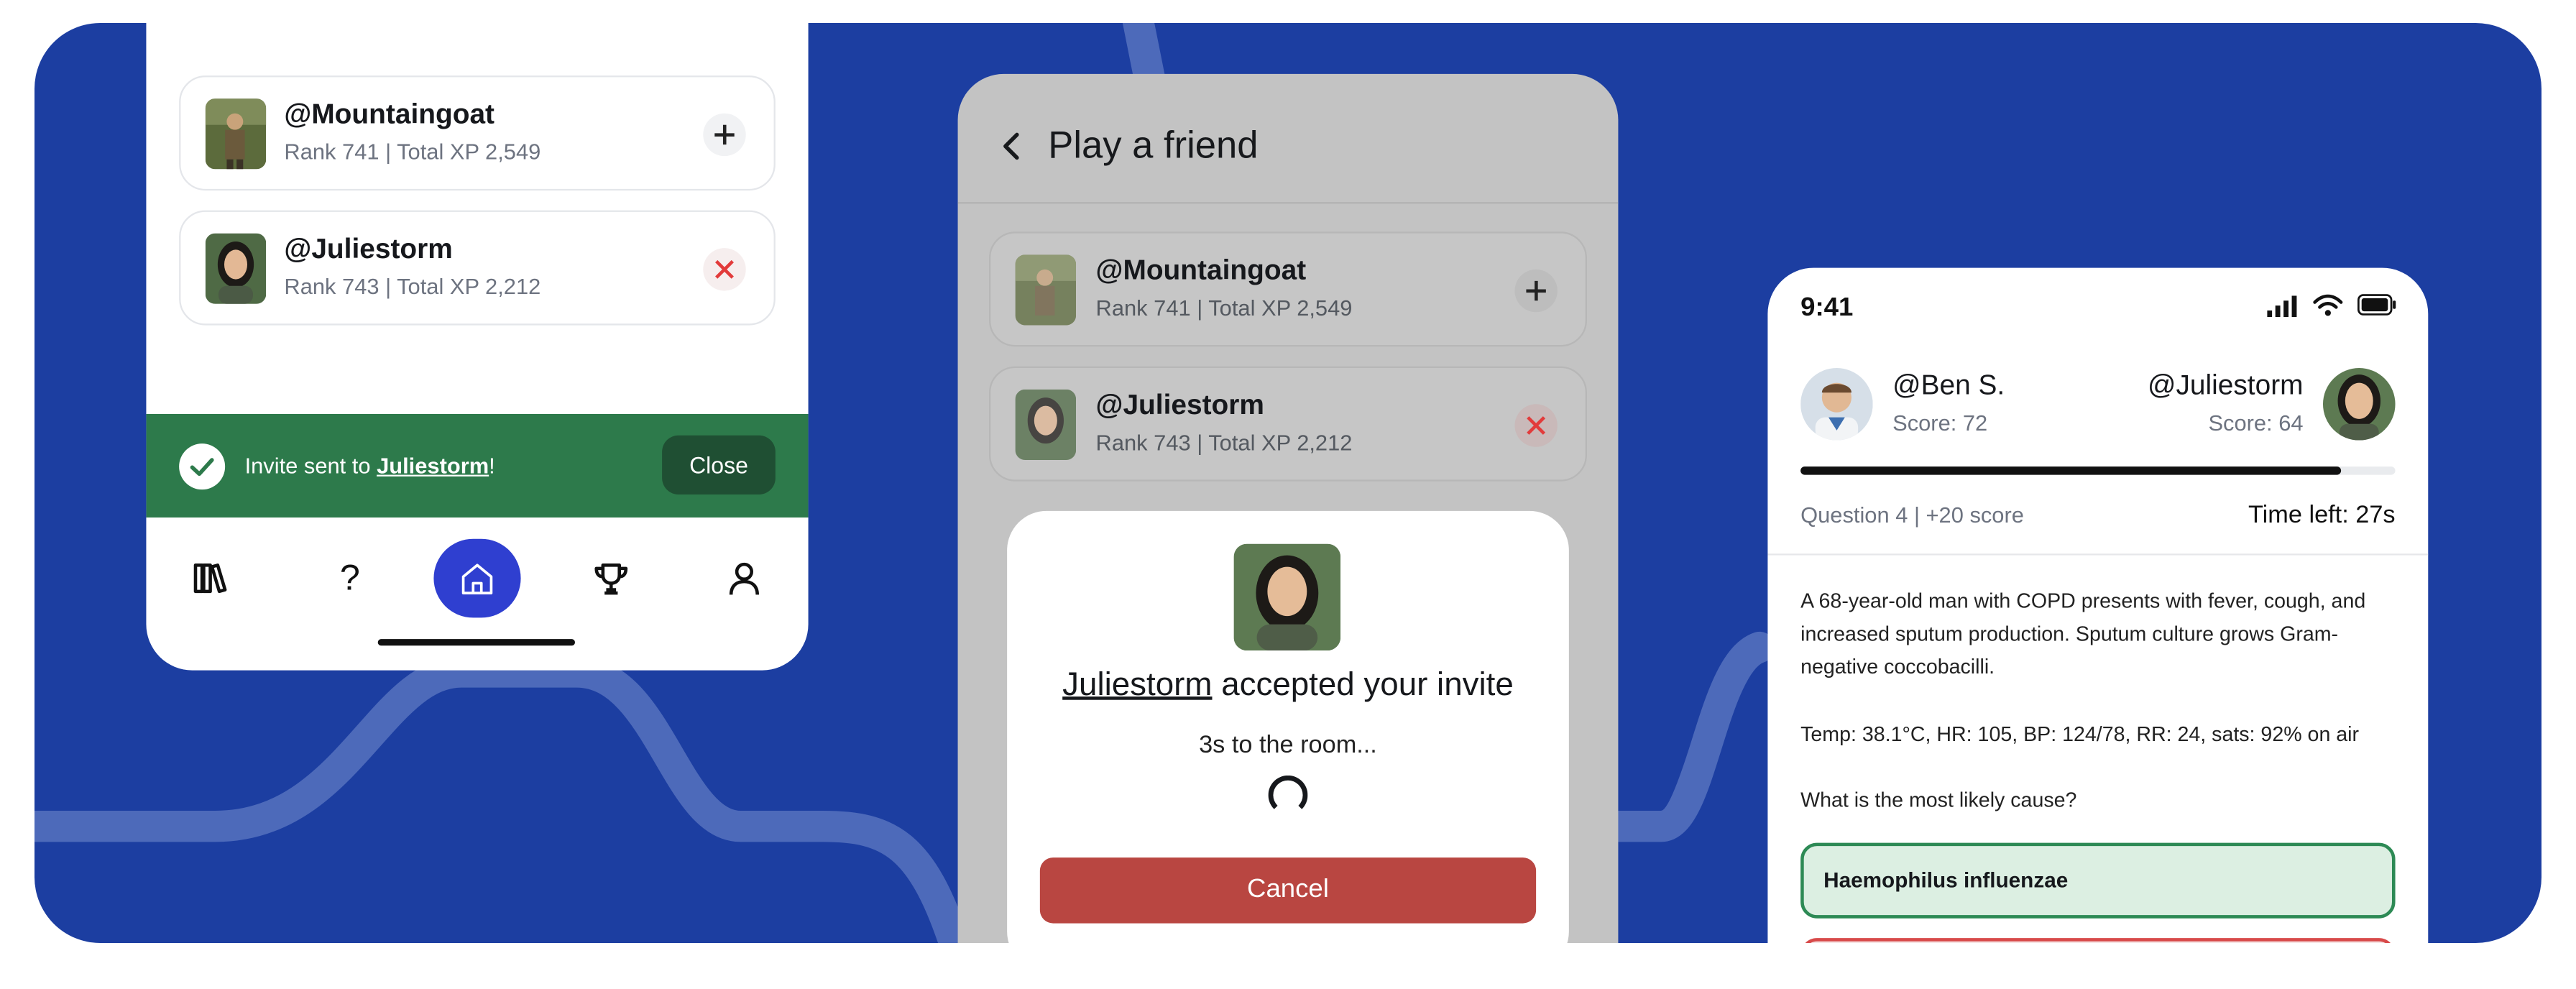 This screenshot has width=2576, height=989. I want to click on player1-name: @Ben S., so click(1948, 385).